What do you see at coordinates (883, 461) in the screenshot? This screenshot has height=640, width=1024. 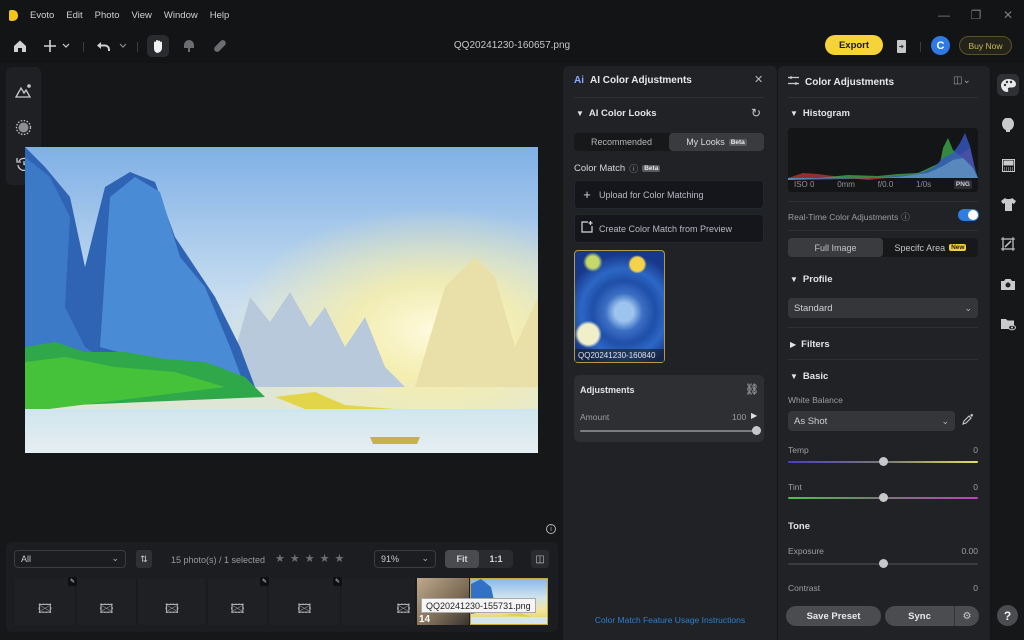 I see `temp-slider-knob` at bounding box center [883, 461].